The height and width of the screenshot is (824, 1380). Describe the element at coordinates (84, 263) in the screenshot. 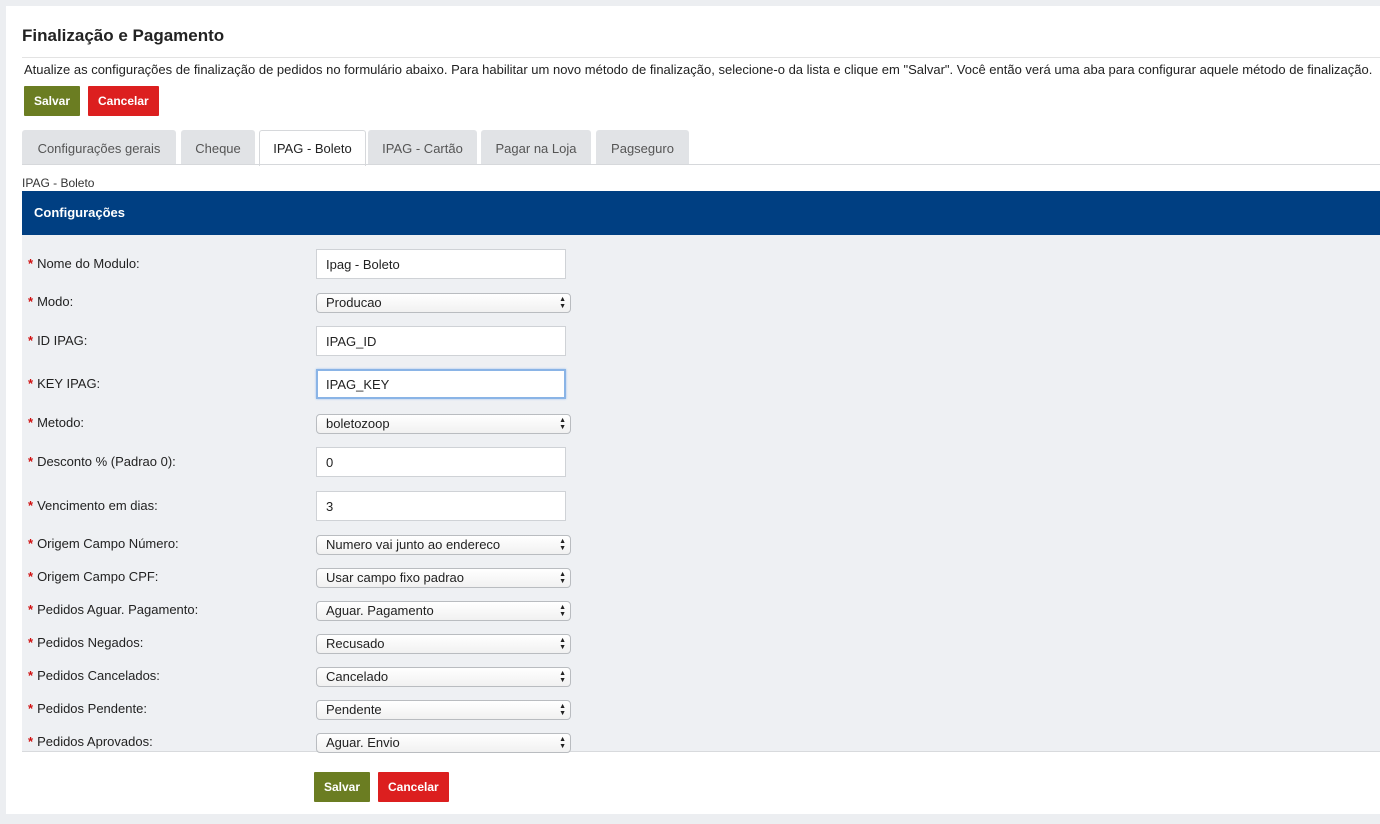

I see `label-nome-modulo: * Nome do Modulo:` at that location.